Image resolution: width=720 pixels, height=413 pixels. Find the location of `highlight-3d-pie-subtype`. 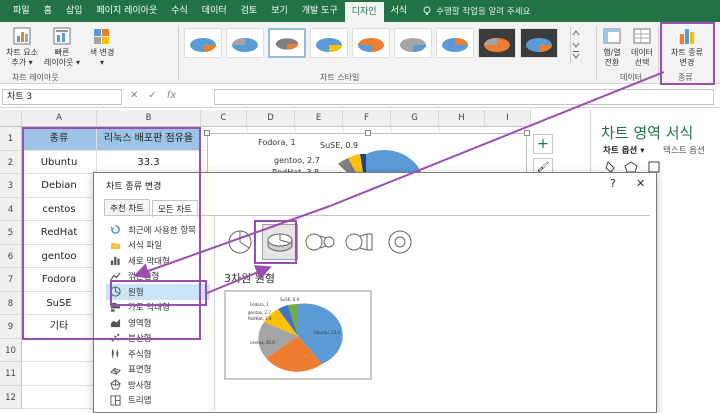

highlight-3d-pie-subtype is located at coordinates (275, 242).